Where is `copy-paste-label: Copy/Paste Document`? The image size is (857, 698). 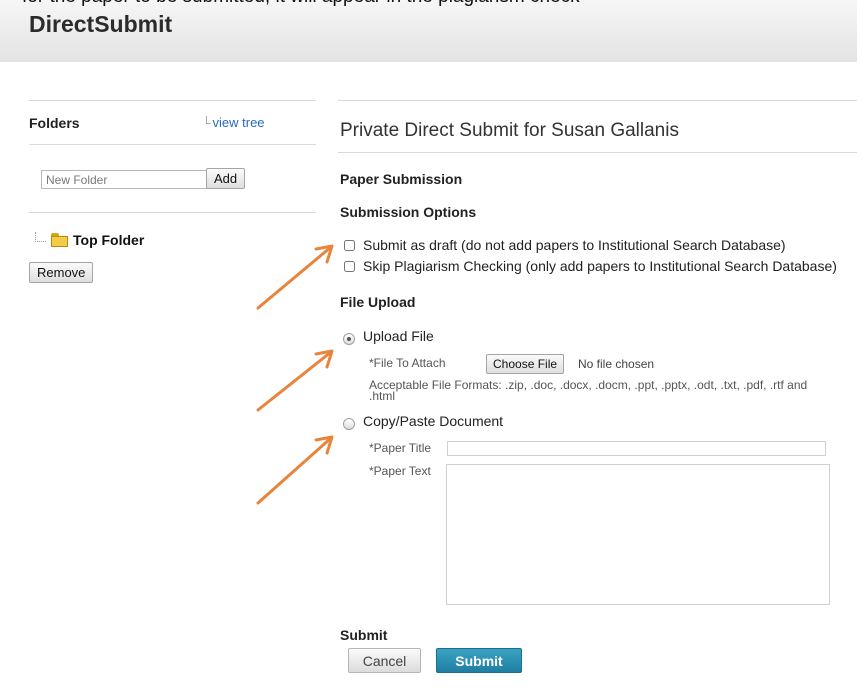 copy-paste-label: Copy/Paste Document is located at coordinates (433, 421).